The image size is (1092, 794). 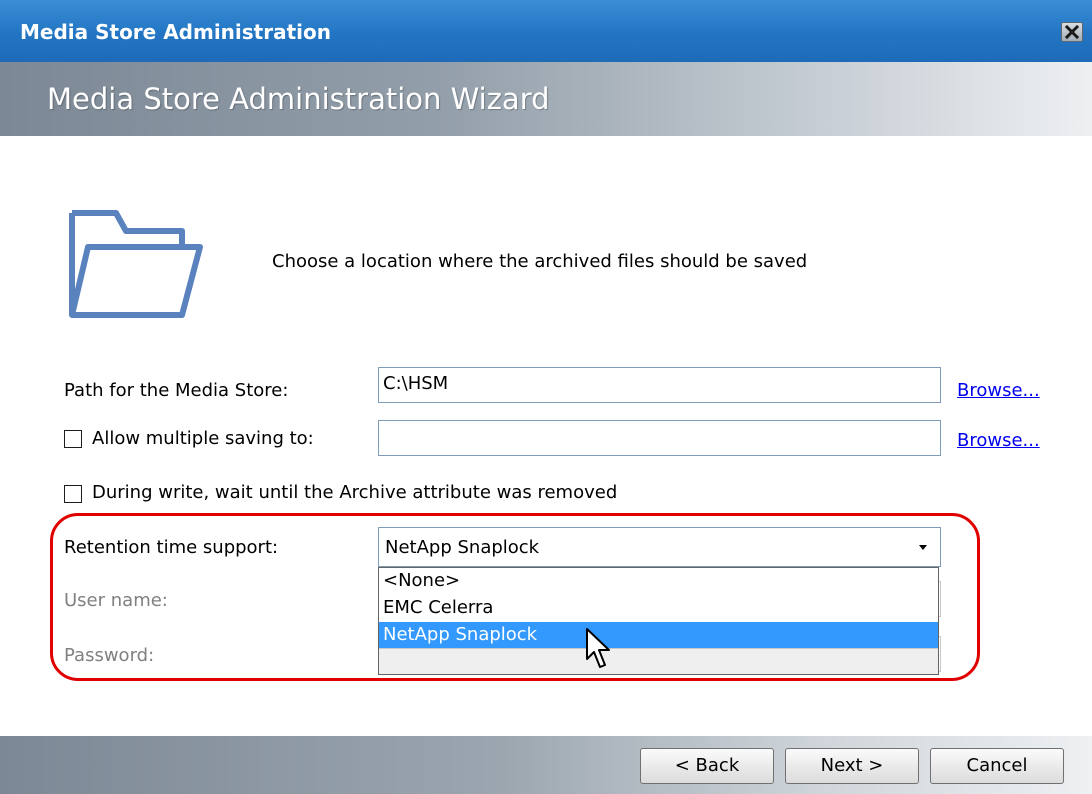 I want to click on password-label: Password:, so click(x=109, y=655).